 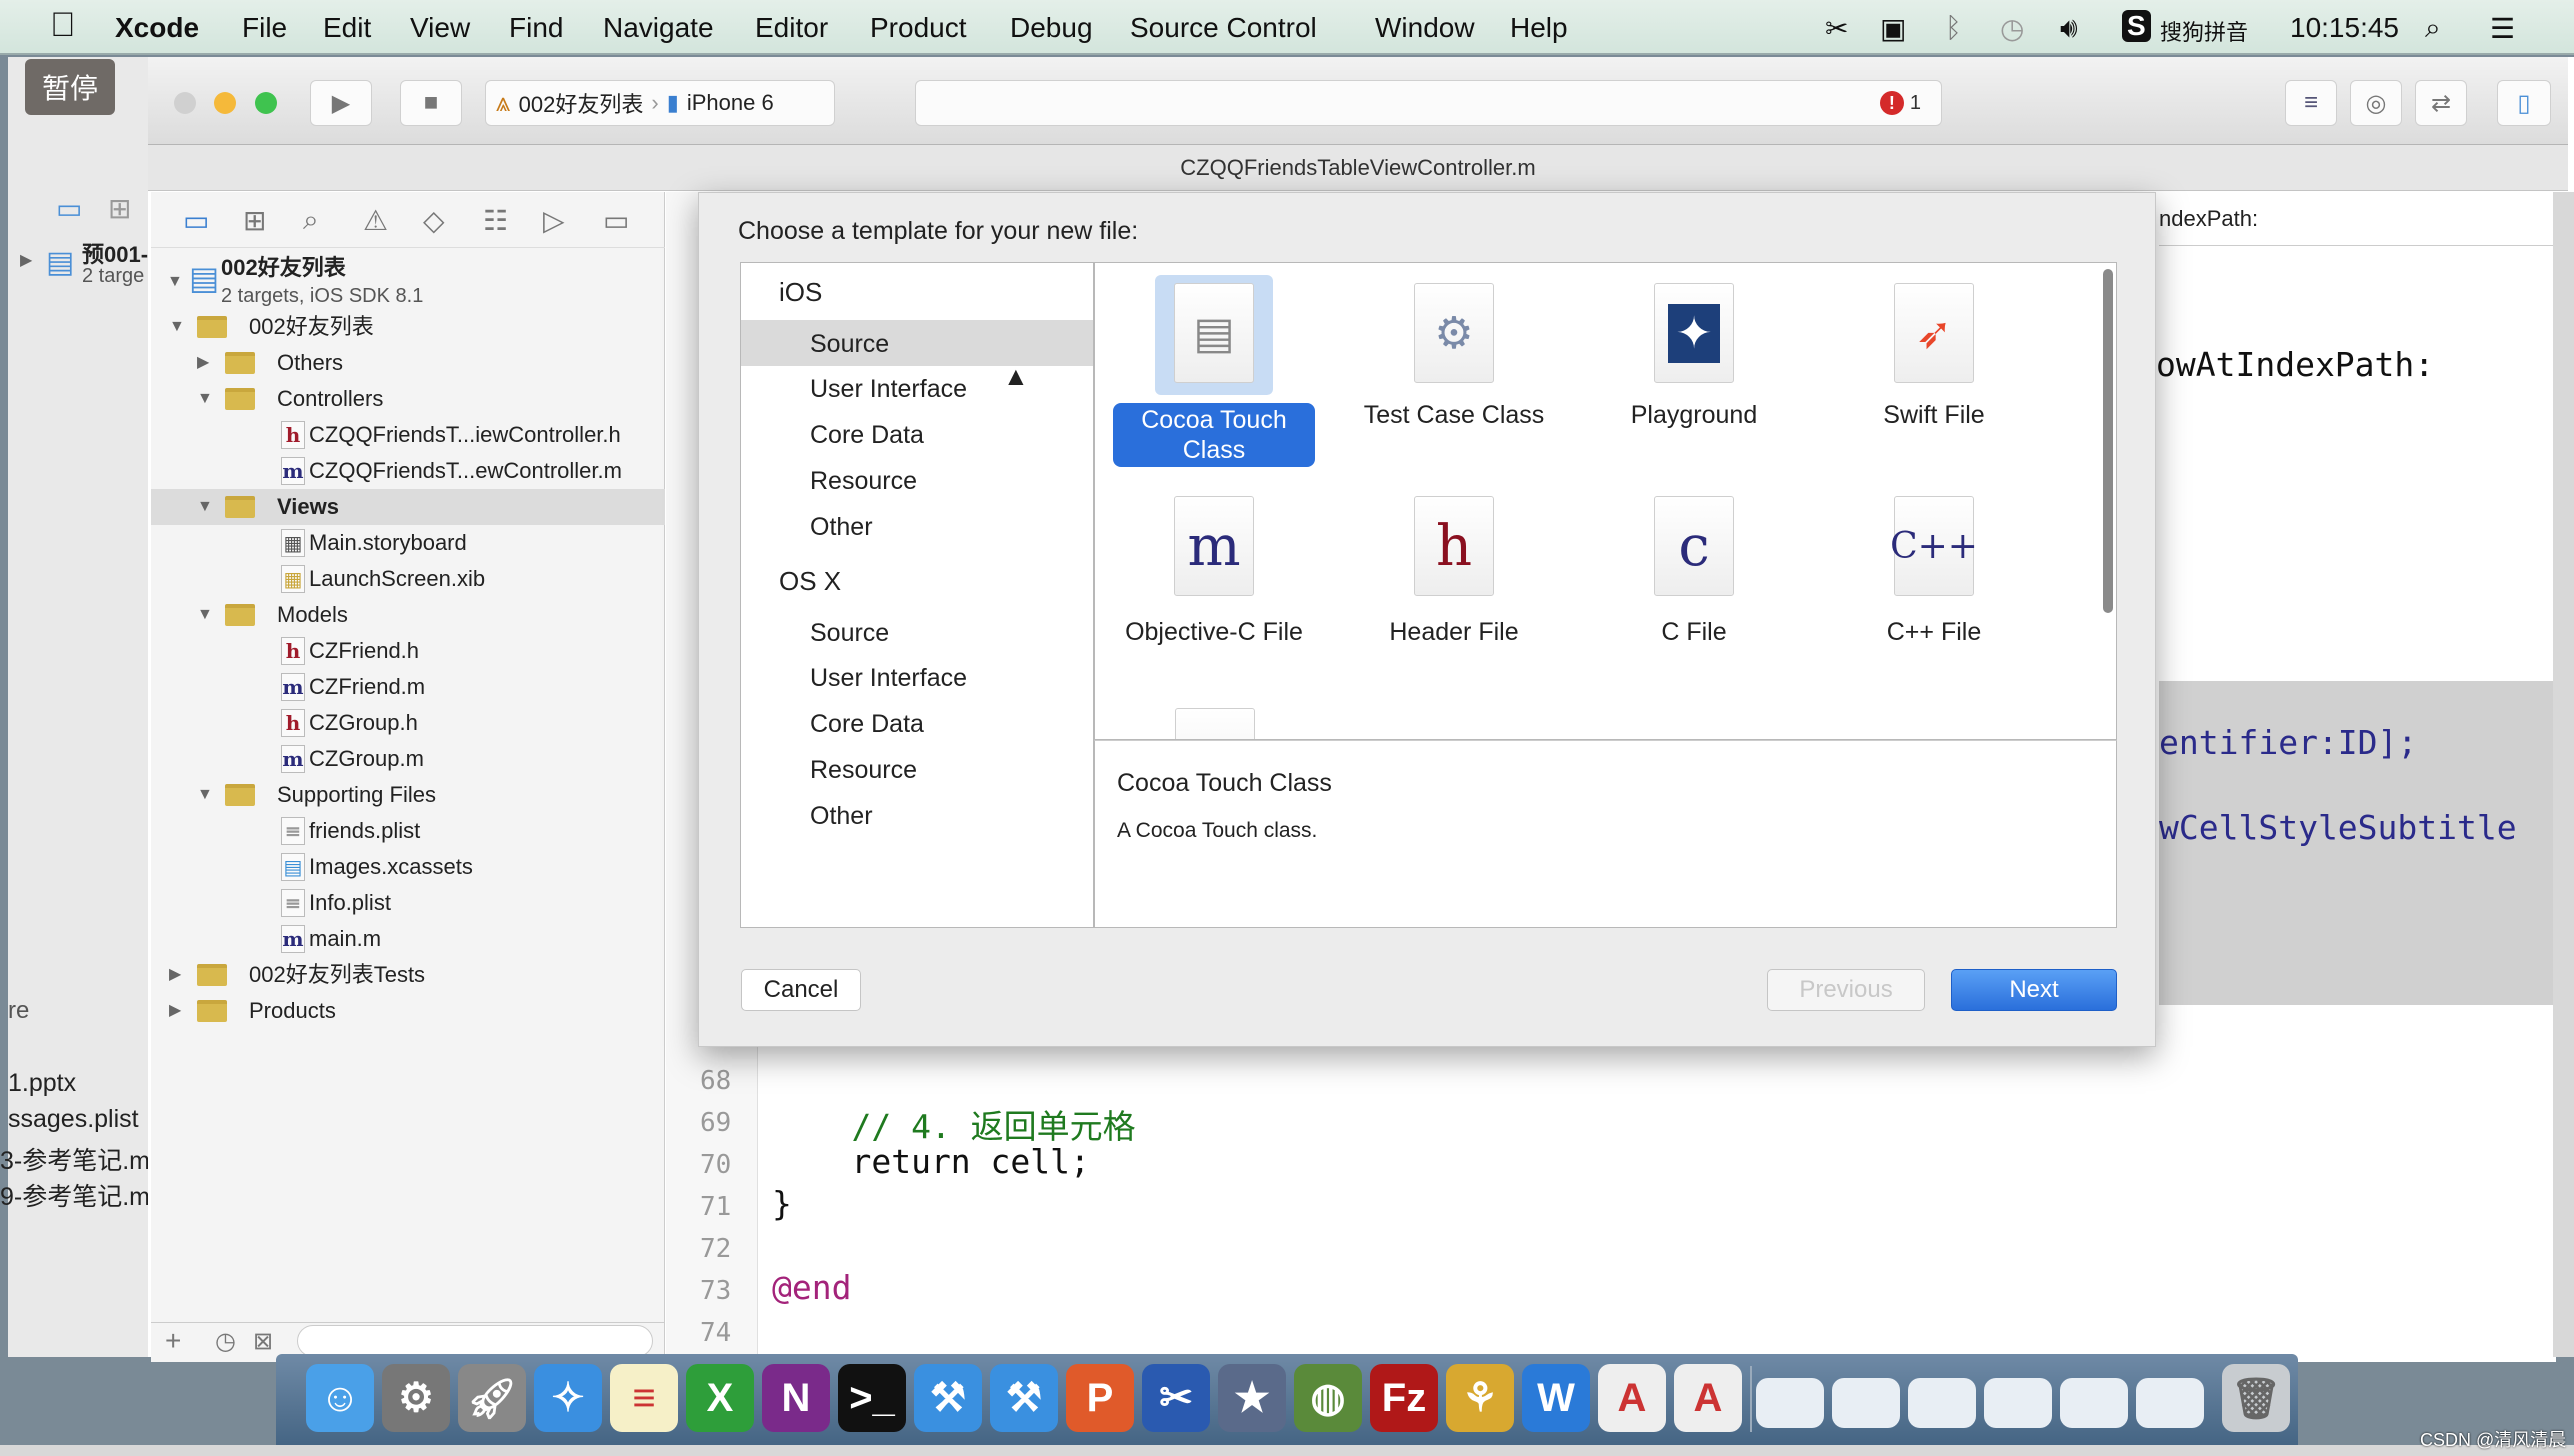 What do you see at coordinates (720, 1398) in the screenshot?
I see `dock-excel-icon: X` at bounding box center [720, 1398].